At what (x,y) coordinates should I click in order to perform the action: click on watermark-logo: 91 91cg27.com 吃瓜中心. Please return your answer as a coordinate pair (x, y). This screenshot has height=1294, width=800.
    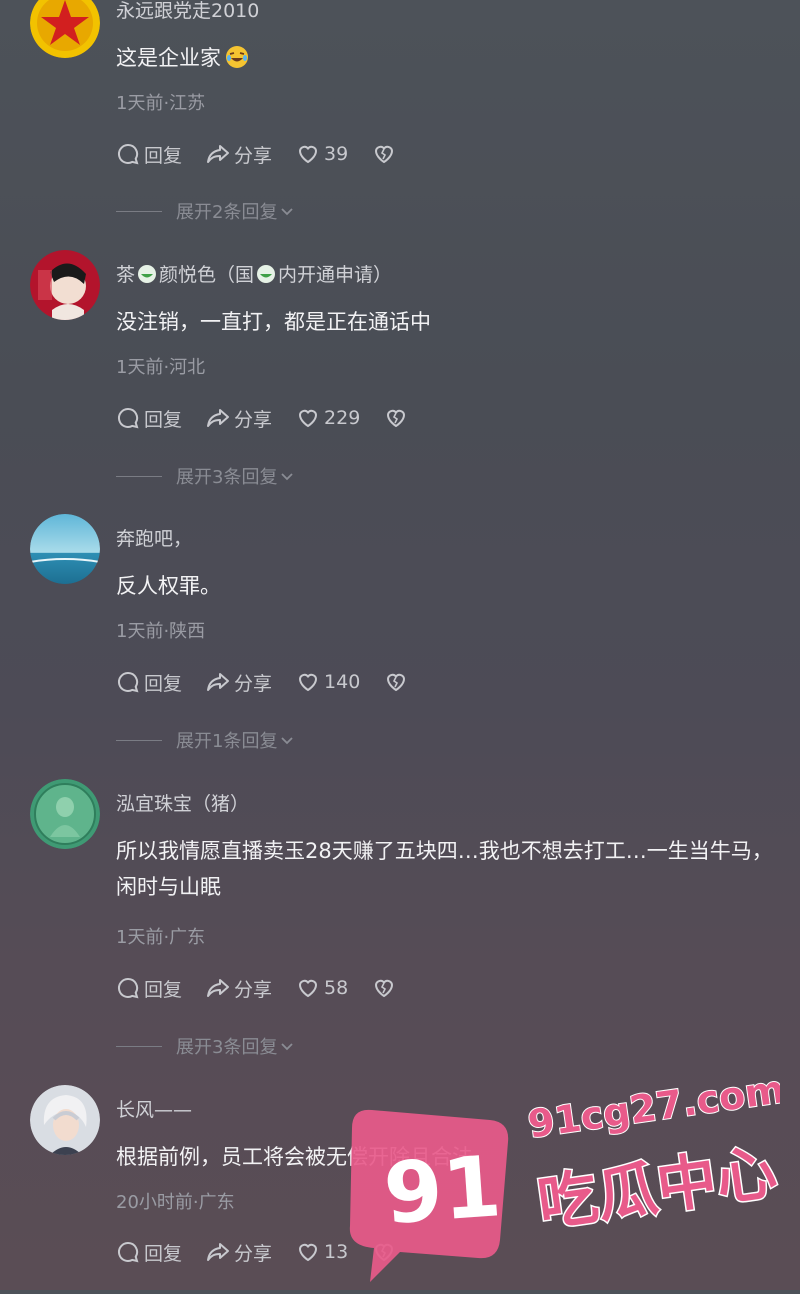
    Looking at the image, I should click on (568, 1174).